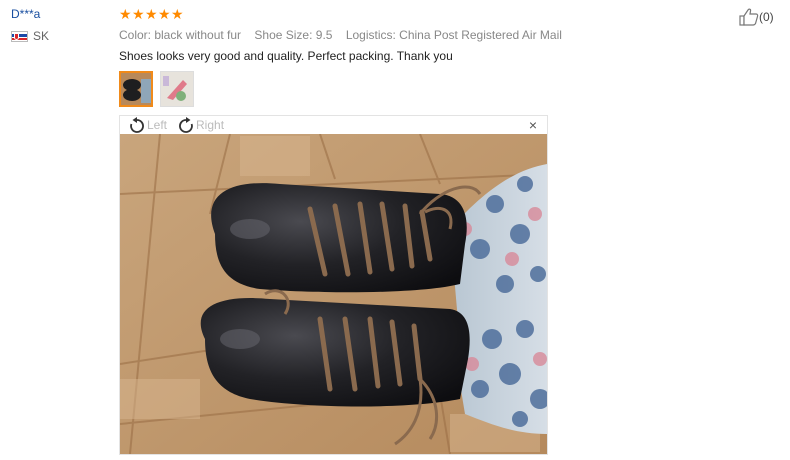  What do you see at coordinates (766, 17) in the screenshot?
I see `helpful-count: (0)` at bounding box center [766, 17].